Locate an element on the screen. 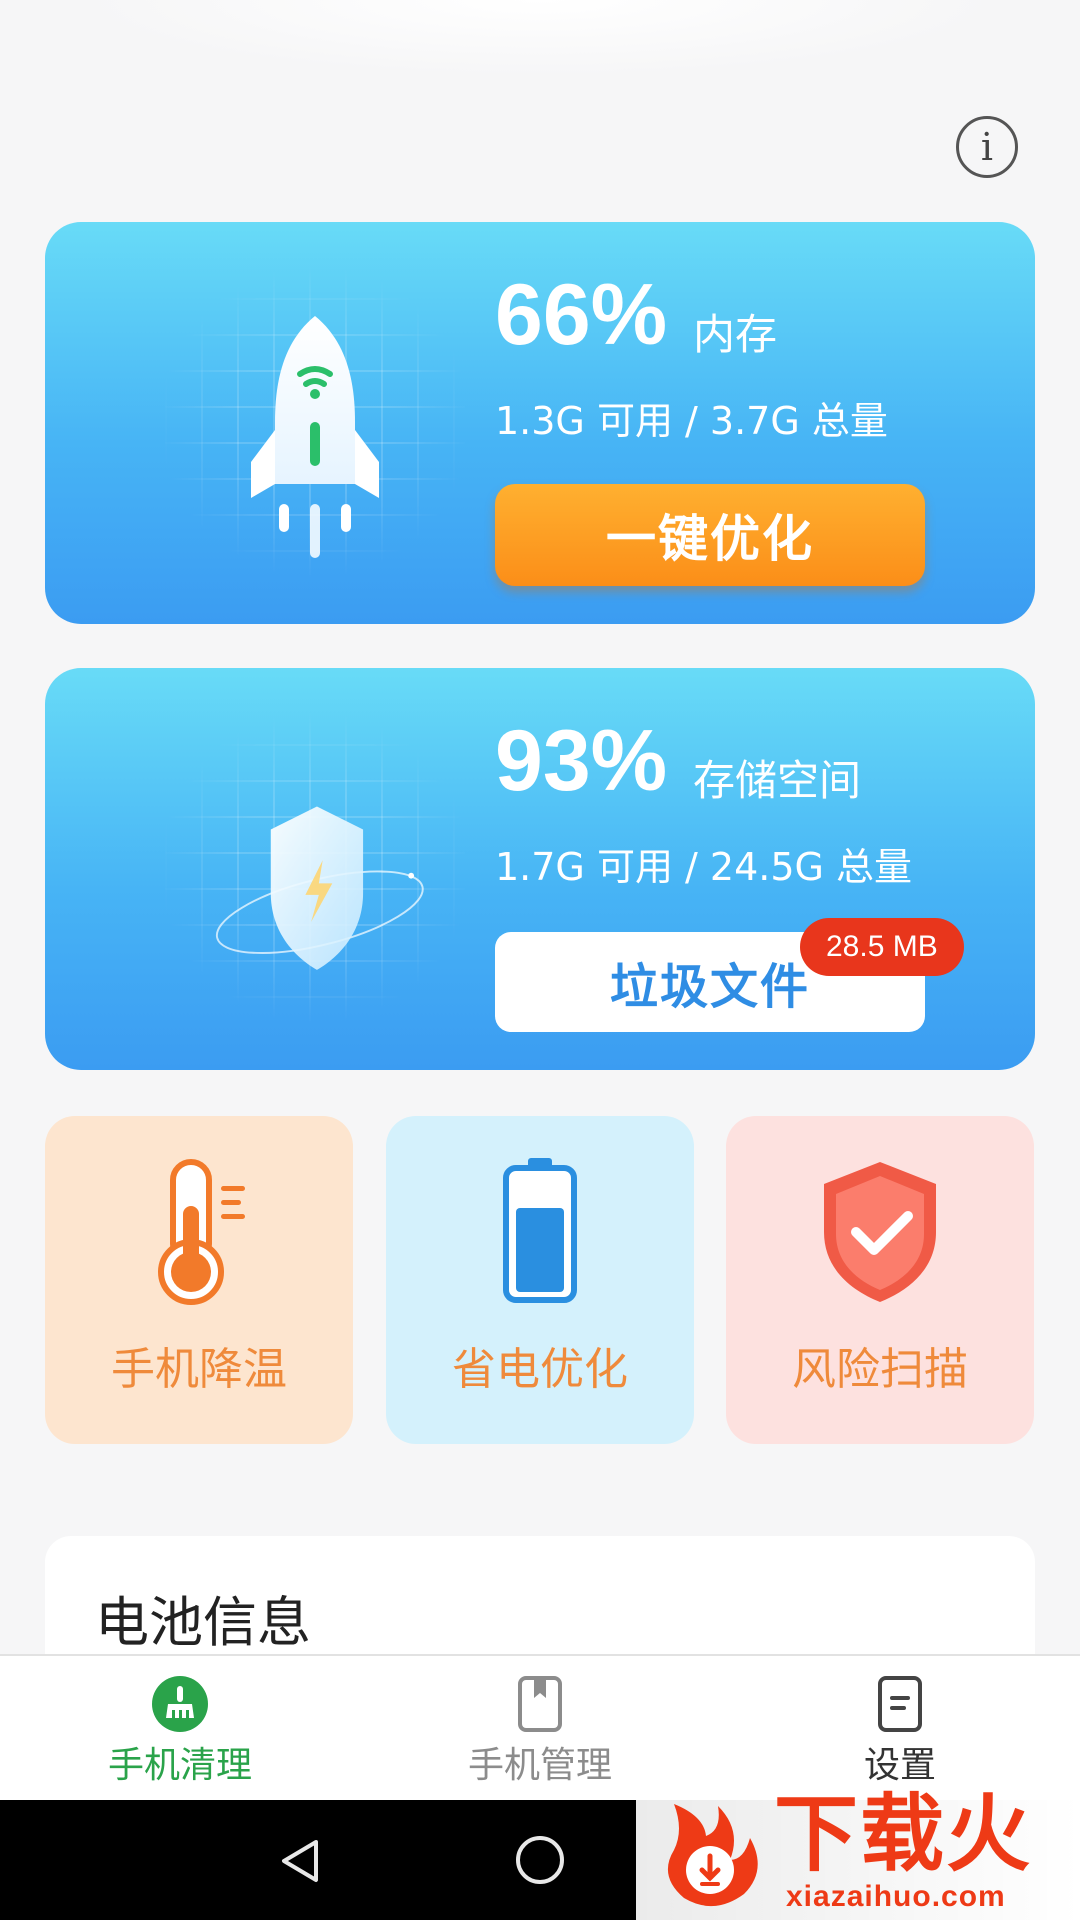 Image resolution: width=1080 pixels, height=1920 pixels. storage-label: 存储空间 is located at coordinates (777, 780).